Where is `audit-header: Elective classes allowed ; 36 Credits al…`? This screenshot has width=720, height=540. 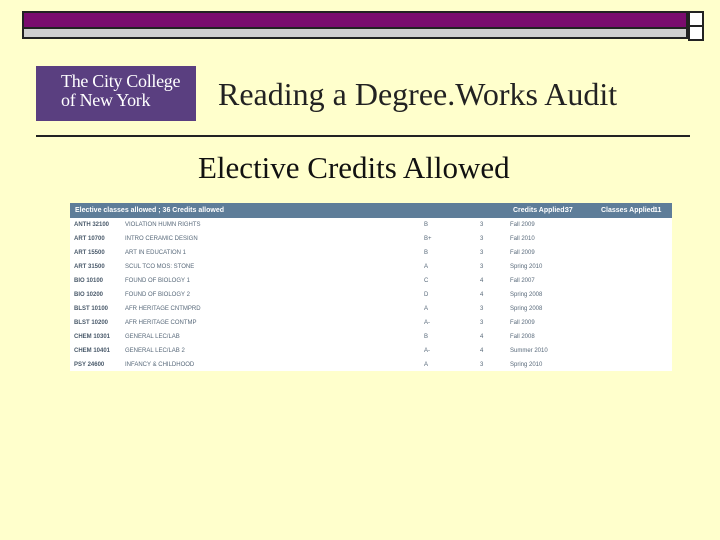
audit-header: Elective classes allowed ; 36 Credits al… is located at coordinates (371, 210).